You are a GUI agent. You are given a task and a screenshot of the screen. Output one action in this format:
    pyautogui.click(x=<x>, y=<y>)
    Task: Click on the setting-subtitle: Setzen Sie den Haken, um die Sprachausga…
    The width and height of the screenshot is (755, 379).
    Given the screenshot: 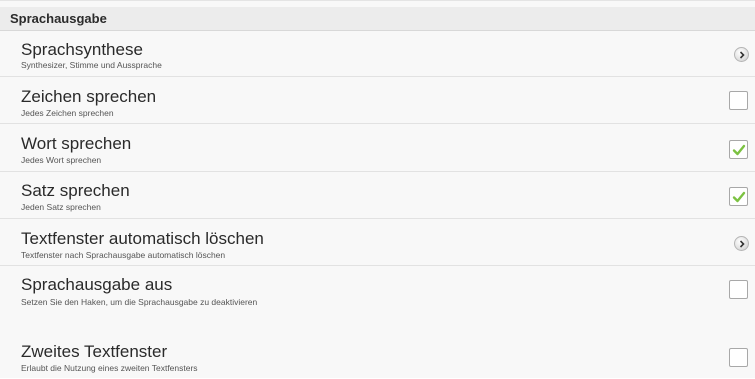 What is the action you would take?
    pyautogui.click(x=139, y=302)
    